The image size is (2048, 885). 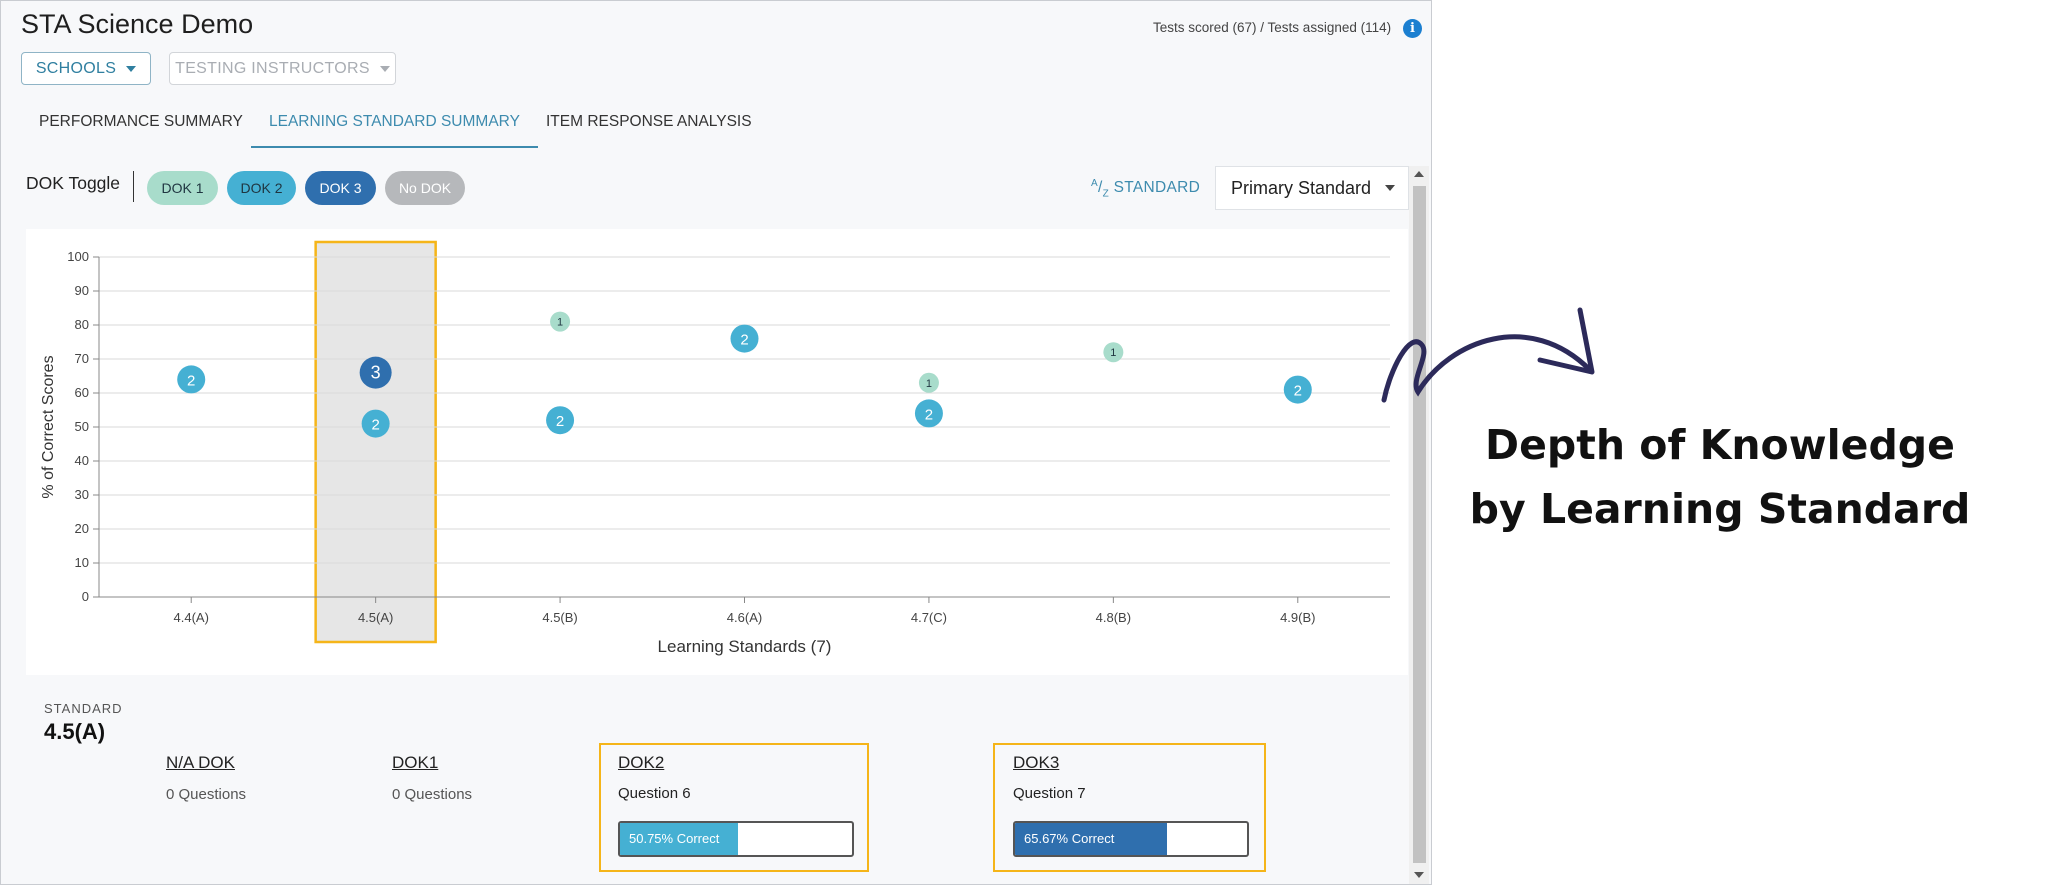 I want to click on dok2-column: DOK2 Question 6, so click(x=654, y=777).